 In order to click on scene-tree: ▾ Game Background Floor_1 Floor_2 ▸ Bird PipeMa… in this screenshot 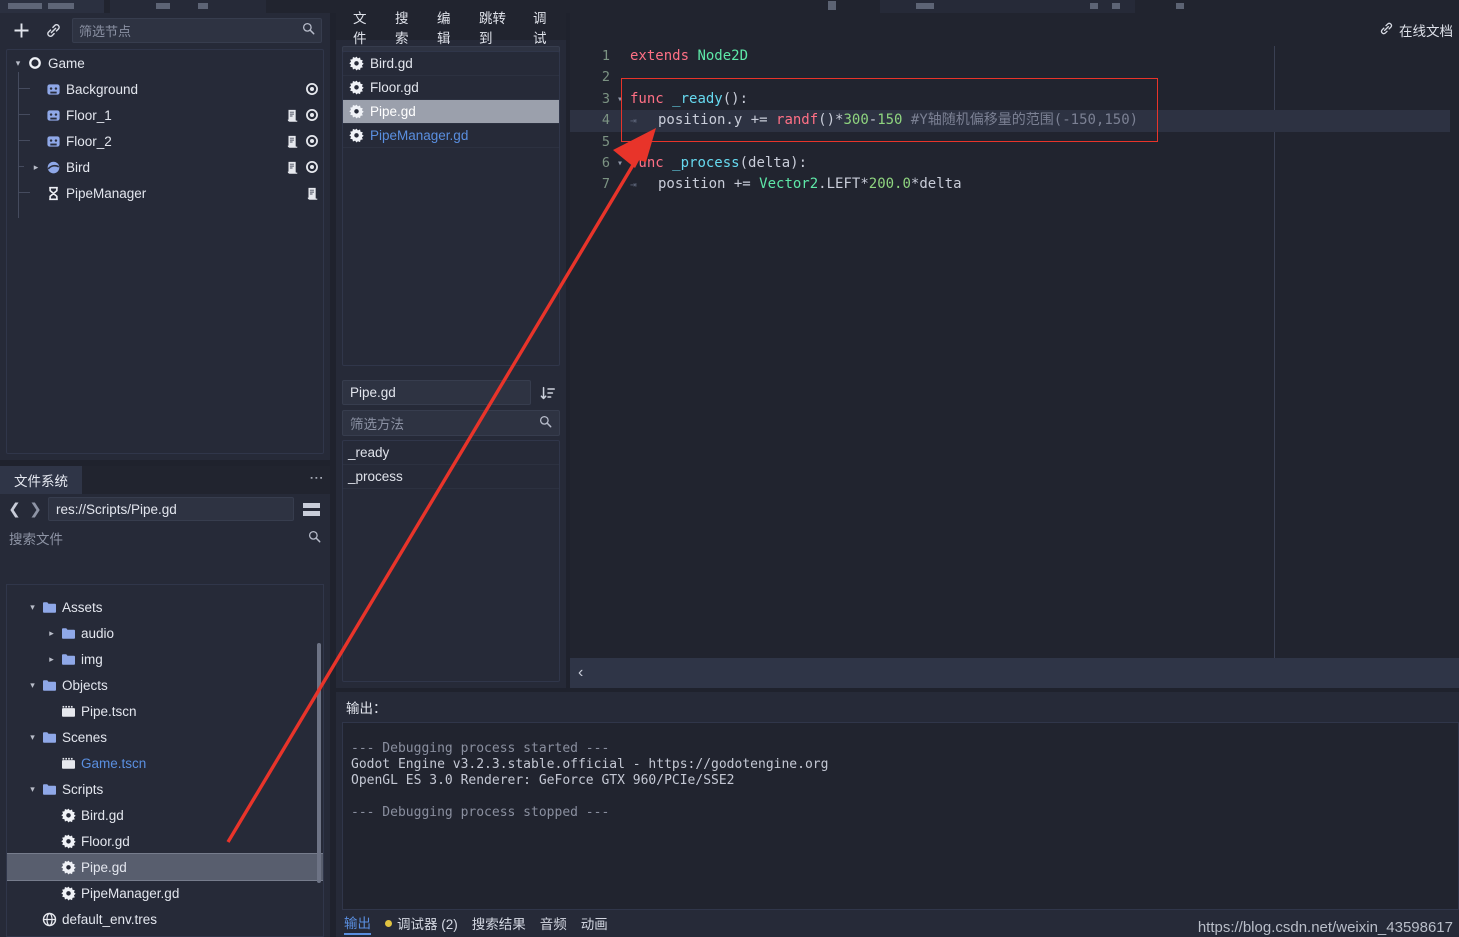, I will do `click(165, 251)`.